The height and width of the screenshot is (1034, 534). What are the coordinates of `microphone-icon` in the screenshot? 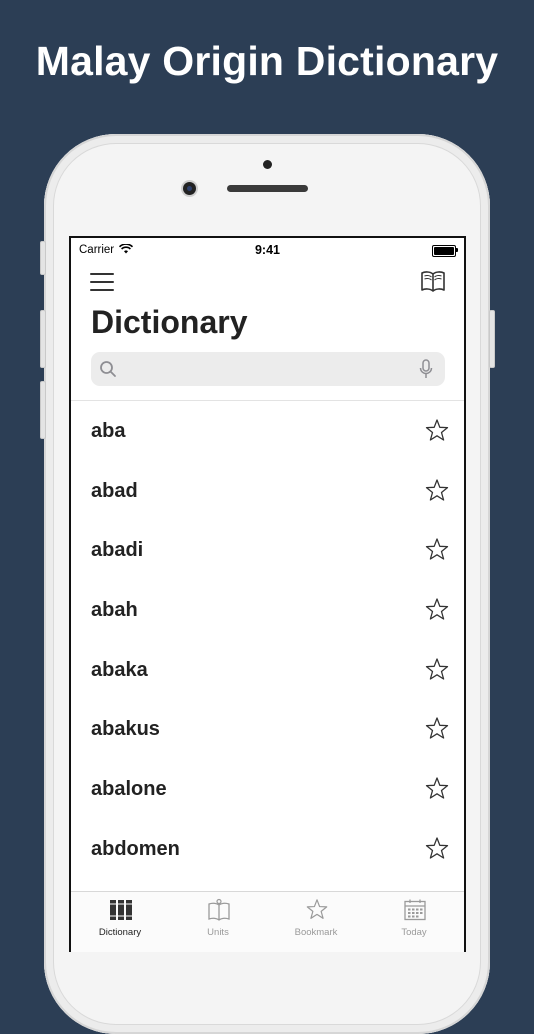 It's located at (426, 372).